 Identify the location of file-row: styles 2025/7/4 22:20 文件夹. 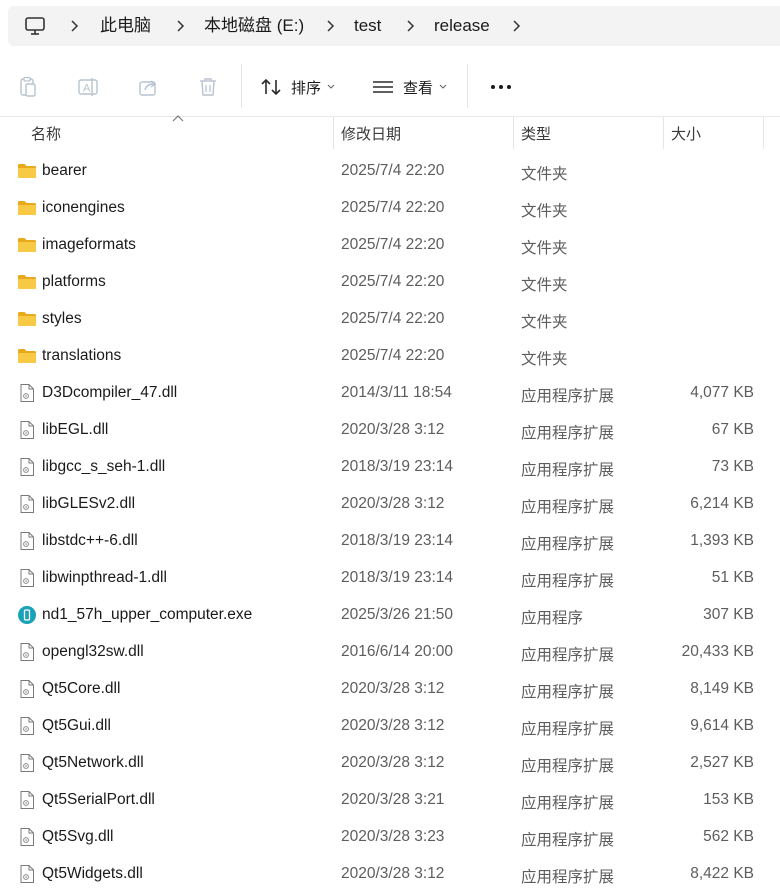
(390, 319).